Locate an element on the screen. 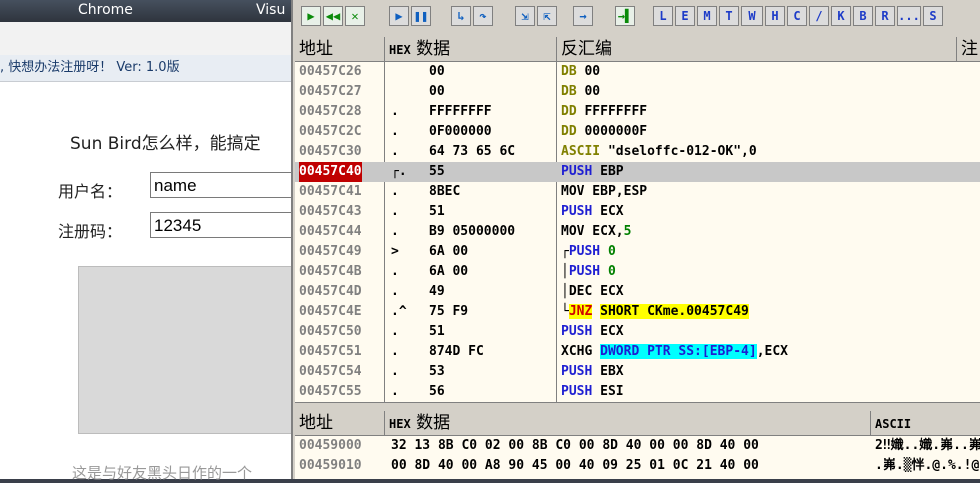 The image size is (980, 483). row-jump-marker: ┌. is located at coordinates (399, 171).